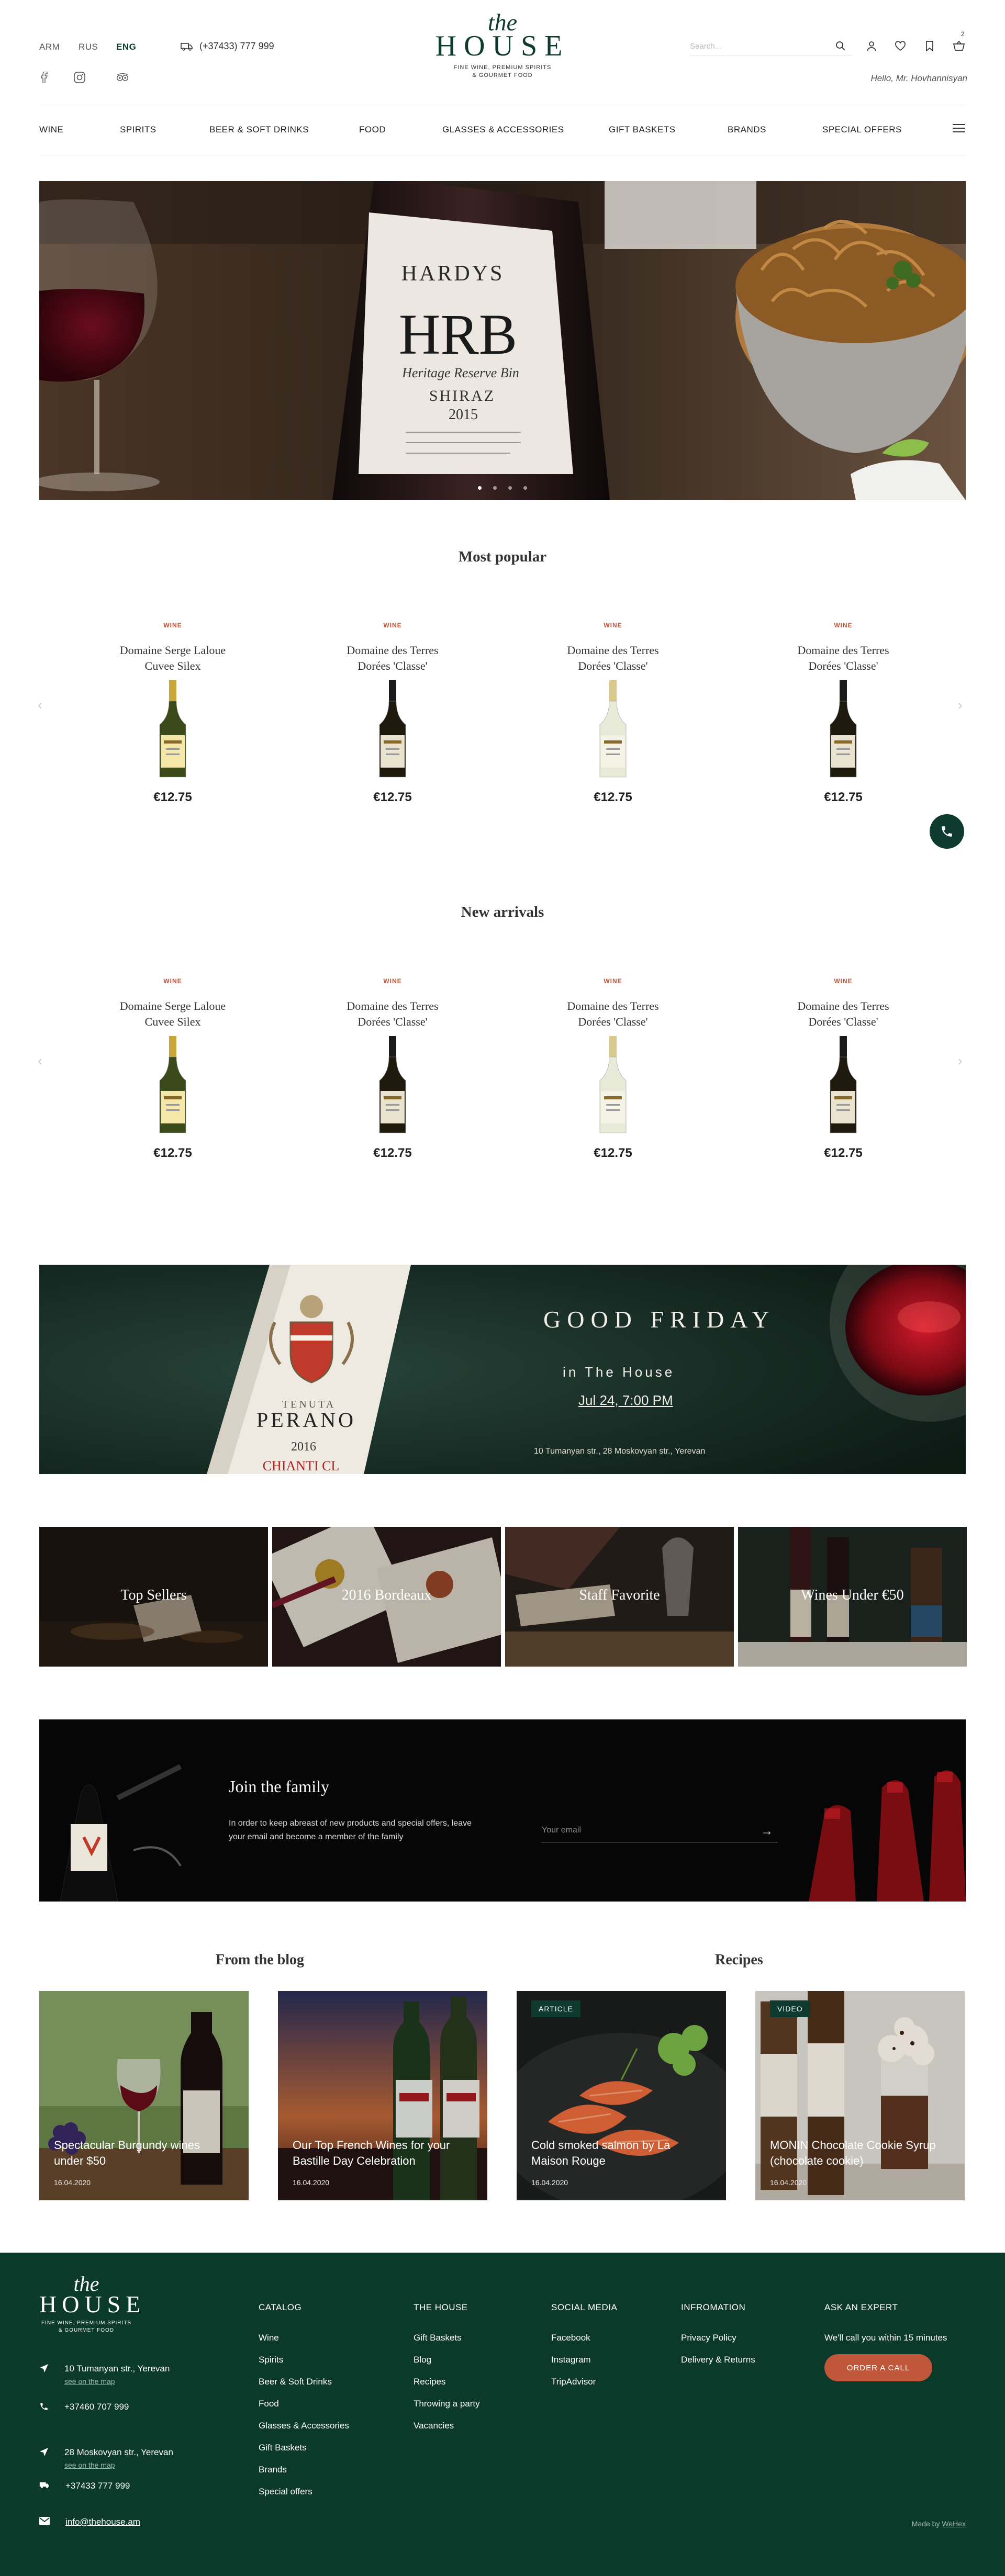 Image resolution: width=1005 pixels, height=2576 pixels. Describe the element at coordinates (304, 2492) in the screenshot. I see `footer-link: Special offers` at that location.